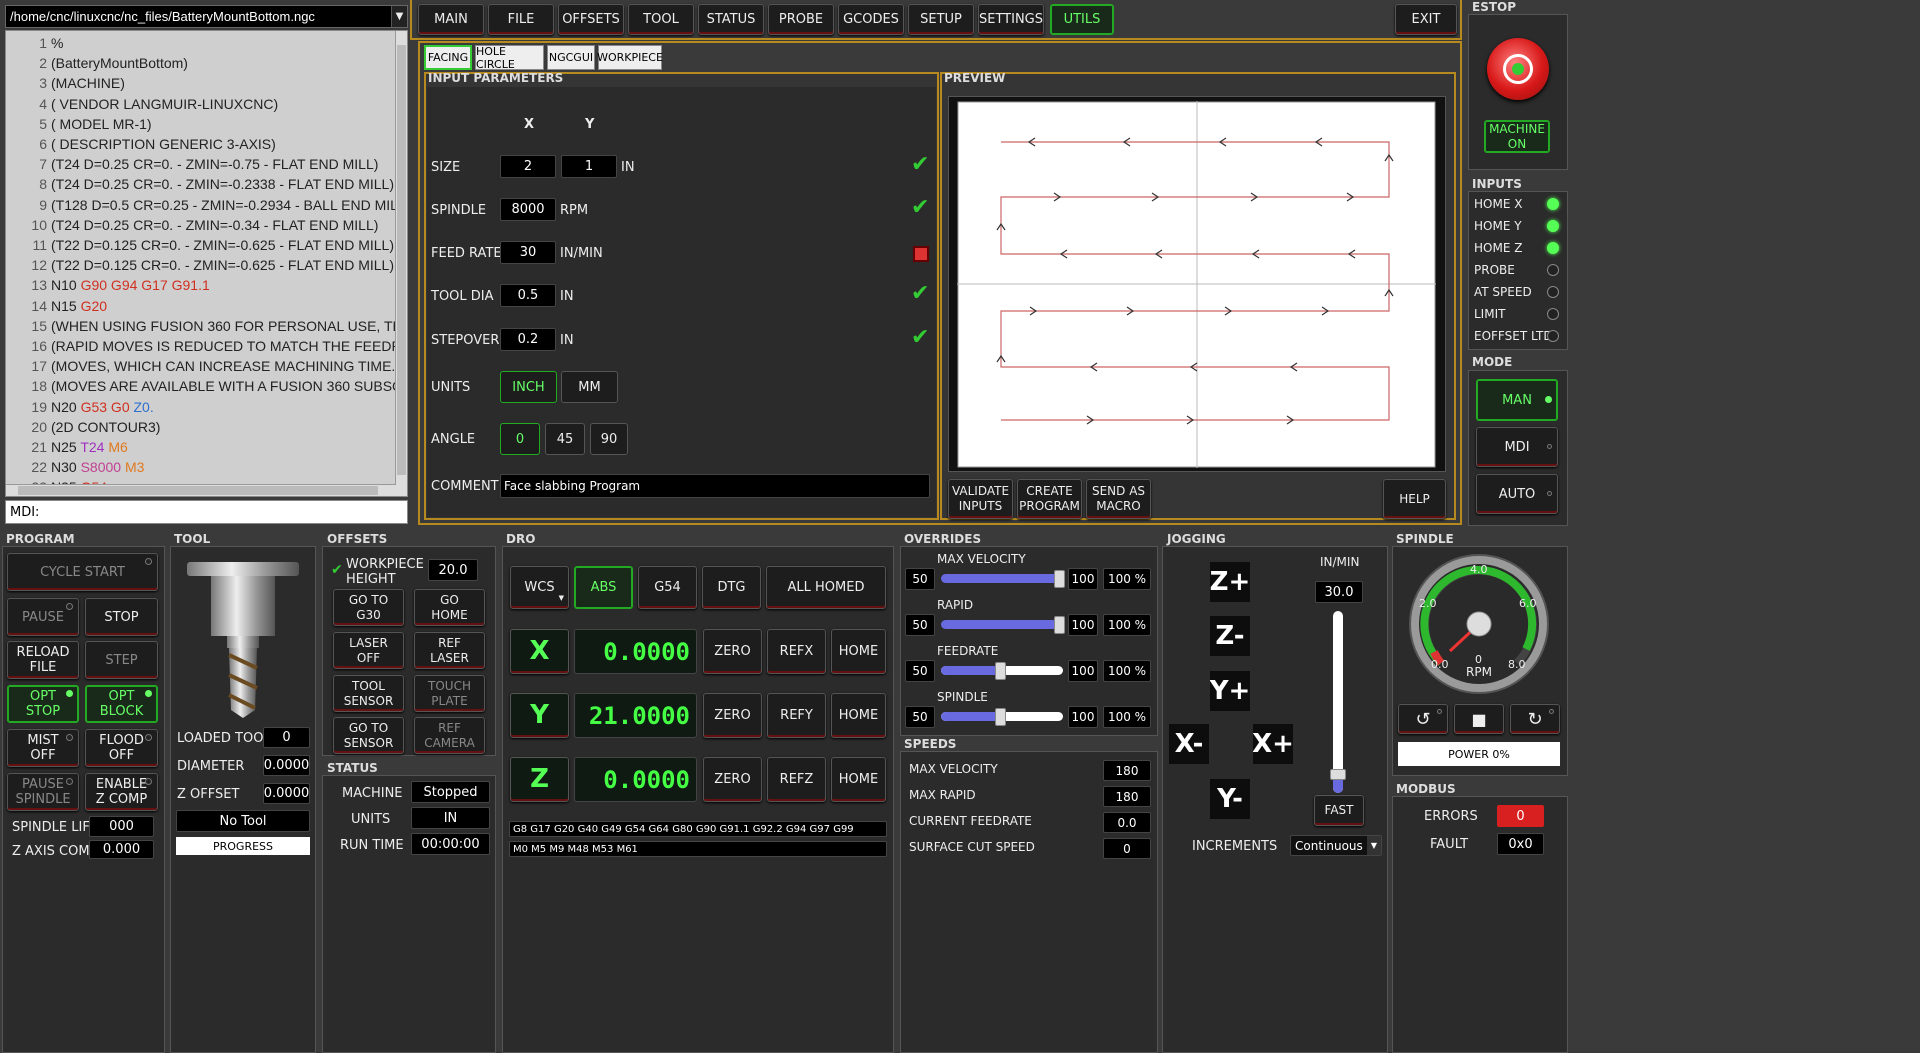  Describe the element at coordinates (43, 748) in the screenshot. I see `mist-button: MIST OFF` at that location.